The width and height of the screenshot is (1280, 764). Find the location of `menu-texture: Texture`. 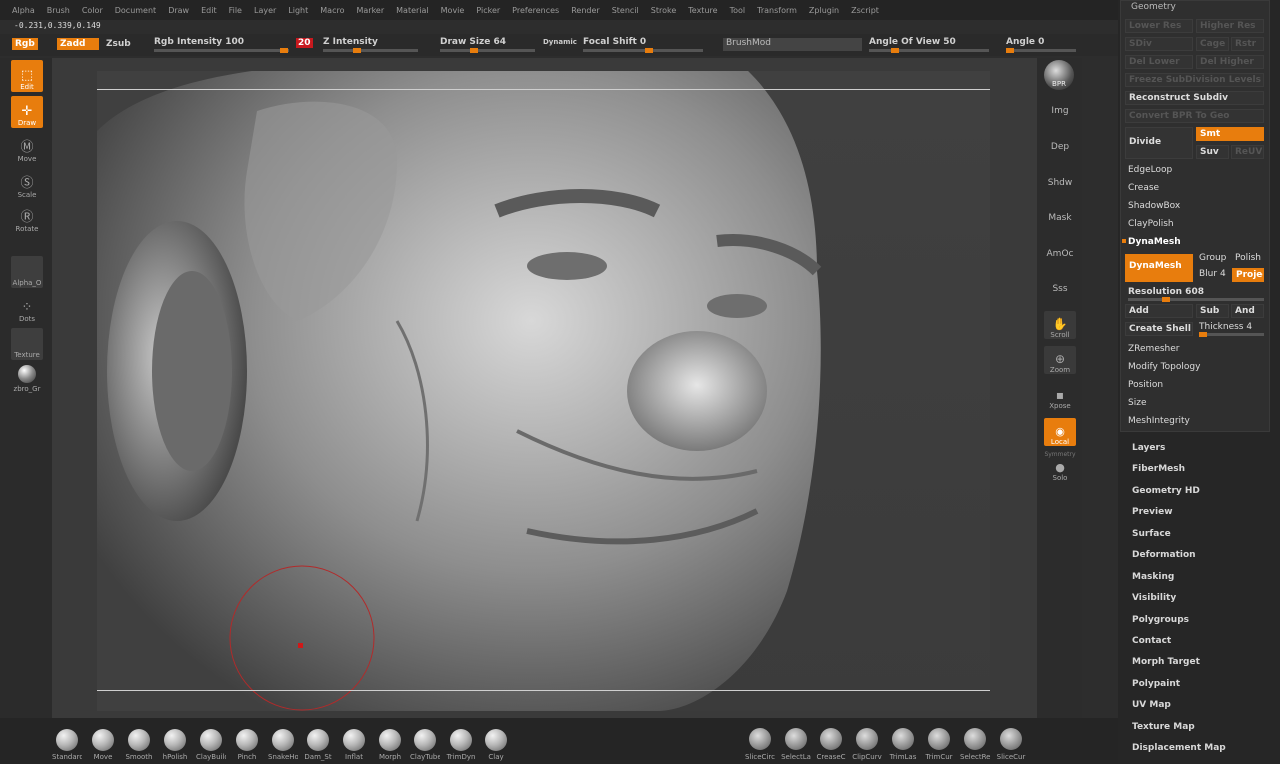

menu-texture: Texture is located at coordinates (702, 10).